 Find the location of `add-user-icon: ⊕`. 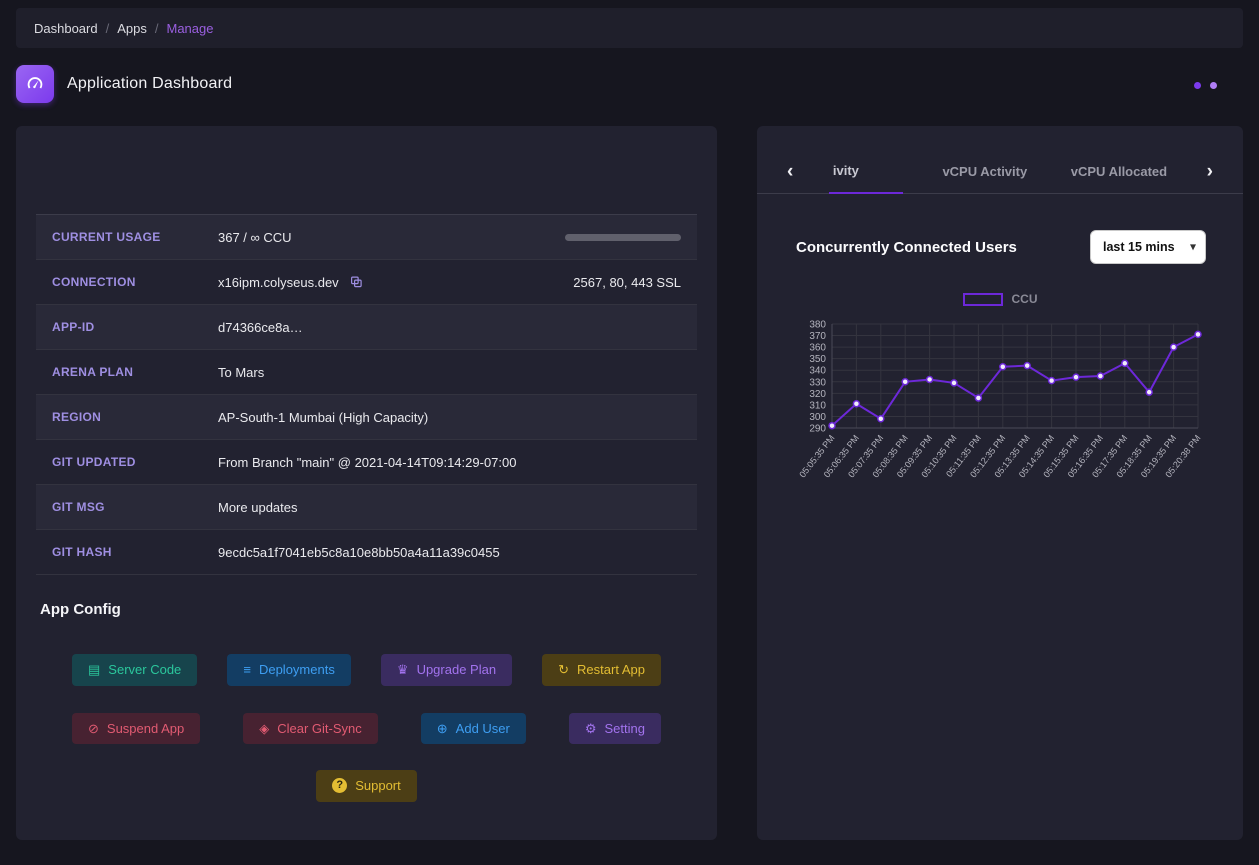

add-user-icon: ⊕ is located at coordinates (442, 728).